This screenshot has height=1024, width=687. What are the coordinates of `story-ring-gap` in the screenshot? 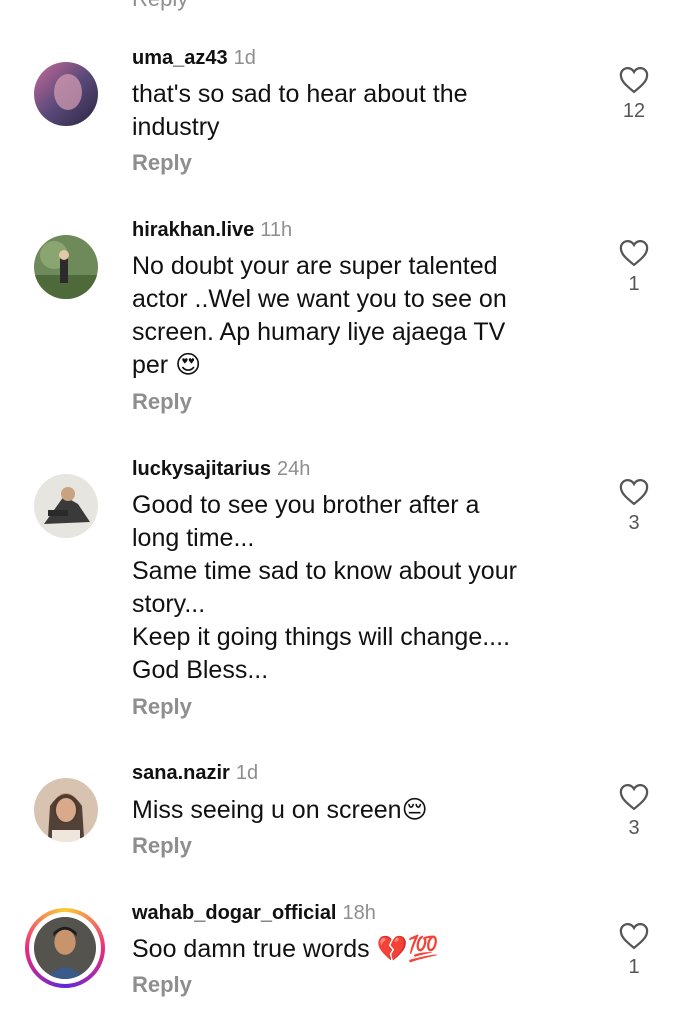 It's located at (65, 948).